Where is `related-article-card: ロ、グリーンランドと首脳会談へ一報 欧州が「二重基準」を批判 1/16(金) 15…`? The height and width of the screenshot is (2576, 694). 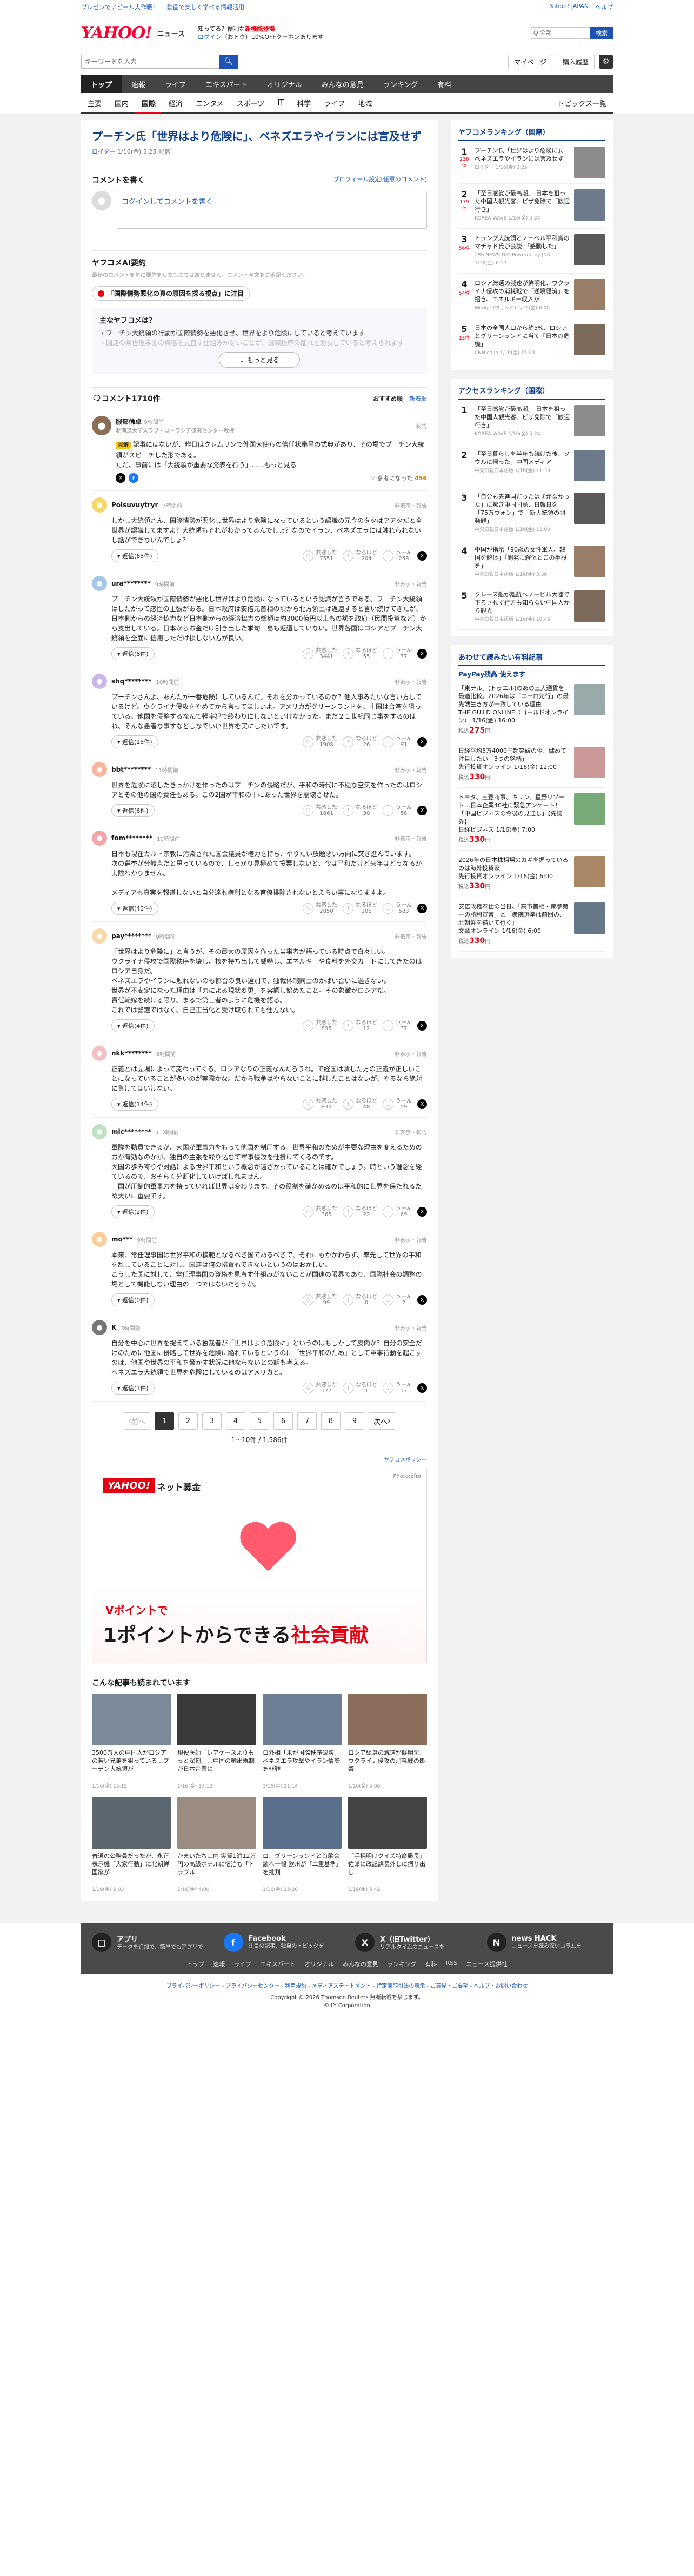 related-article-card: ロ、グリーンランドと首脳会談へ一報 欧州が「二重基準」を批判 1/16(金) 15… is located at coordinates (302, 1845).